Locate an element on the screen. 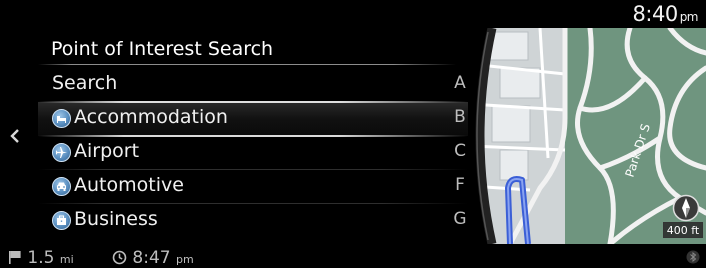 The height and width of the screenshot is (268, 706). clock-ampm: pm is located at coordinates (689, 17).